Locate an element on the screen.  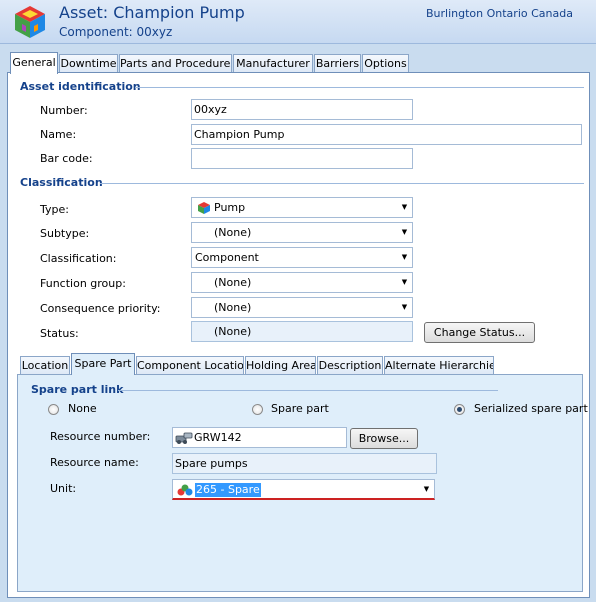
resource-icon is located at coordinates (184, 438).